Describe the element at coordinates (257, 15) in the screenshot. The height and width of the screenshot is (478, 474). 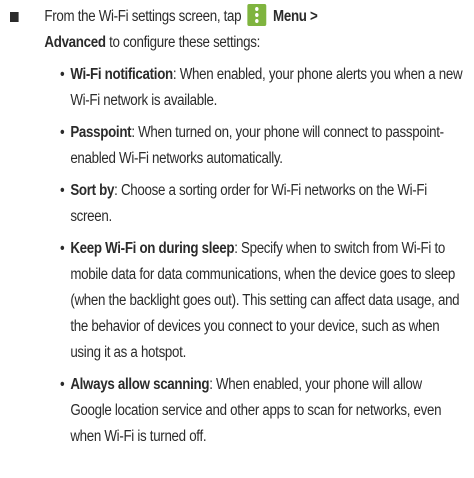
I see `menu-icon` at that location.